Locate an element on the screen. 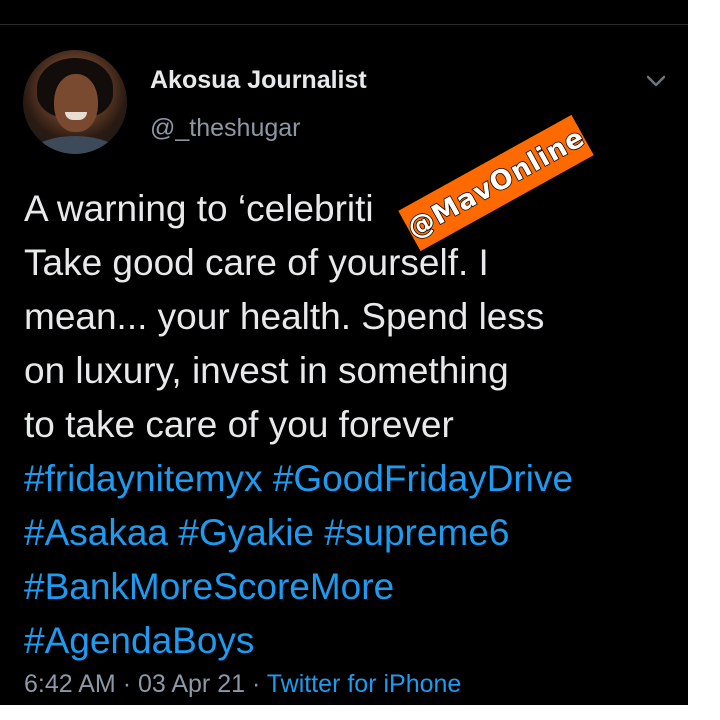 The height and width of the screenshot is (720, 720). tweet-metadata: 6:42 AM · 03 Apr 21 · Twitter for iPhone is located at coordinates (242, 684).